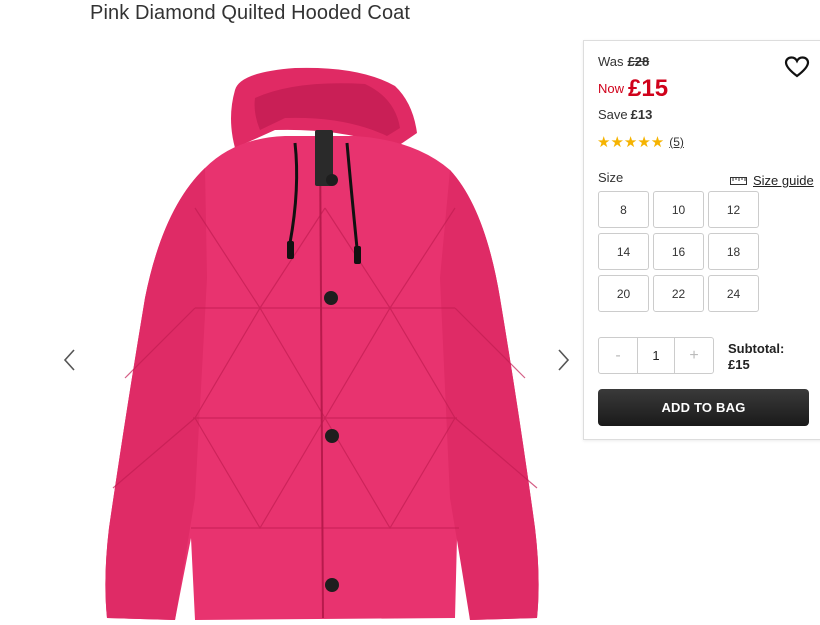  What do you see at coordinates (783, 180) in the screenshot?
I see `size-guide-label: Size guide` at bounding box center [783, 180].